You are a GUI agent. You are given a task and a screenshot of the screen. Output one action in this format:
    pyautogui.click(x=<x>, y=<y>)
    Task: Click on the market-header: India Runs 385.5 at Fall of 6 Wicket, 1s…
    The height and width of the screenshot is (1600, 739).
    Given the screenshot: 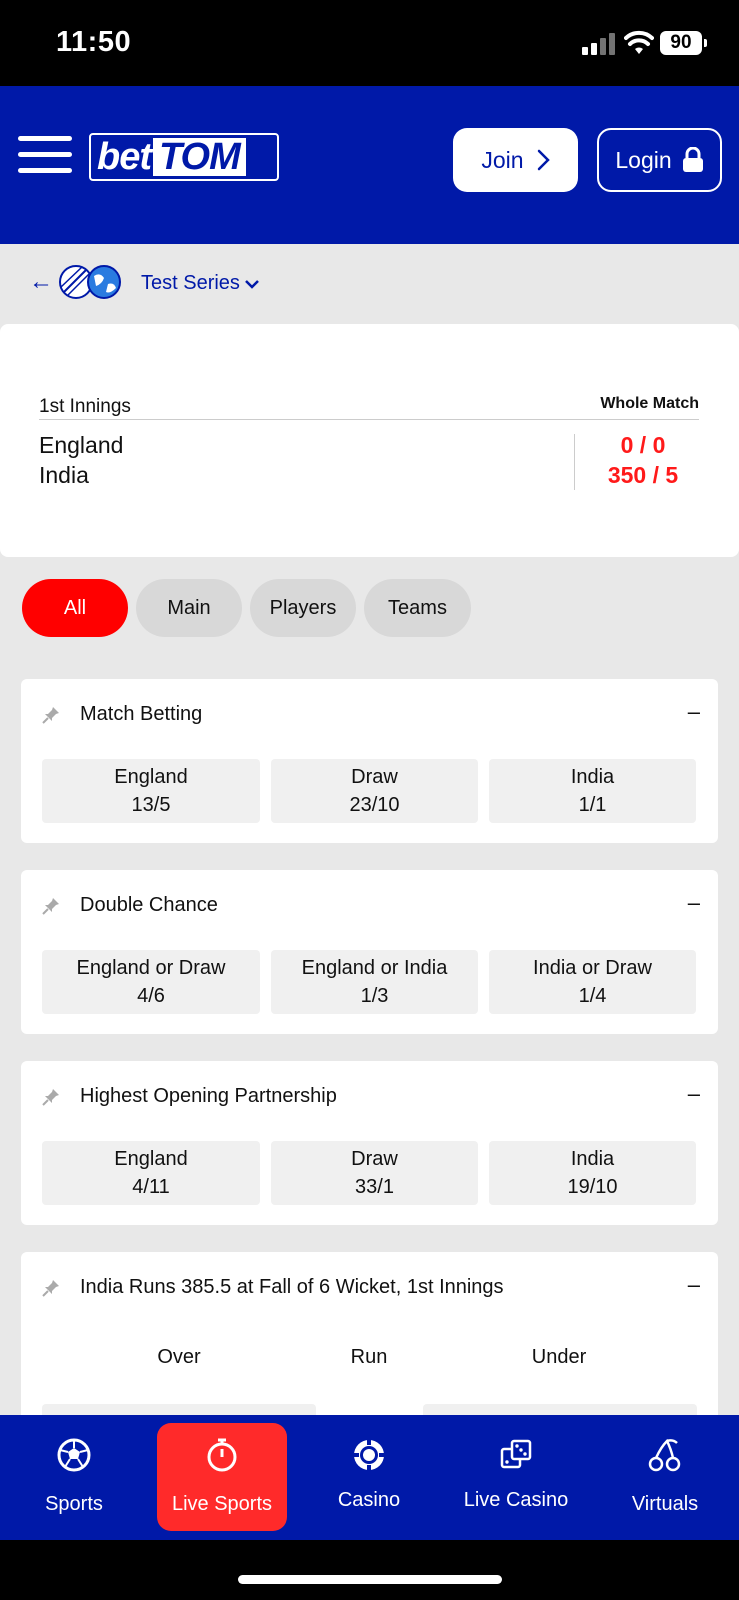 What is the action you would take?
    pyautogui.click(x=369, y=1288)
    